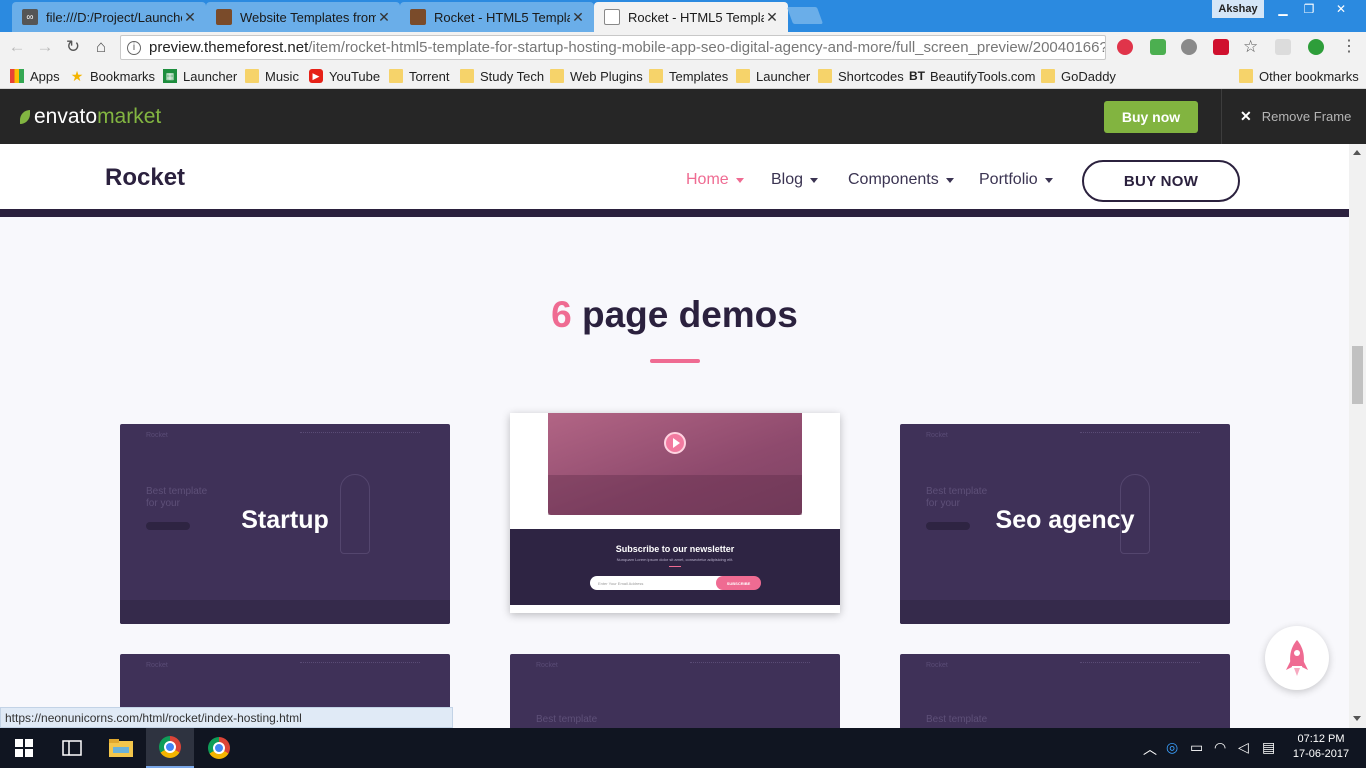 The width and height of the screenshot is (1366, 768). Describe the element at coordinates (1321, 747) in the screenshot. I see `system-clock: 07:12 PM 17-06-2017` at that location.